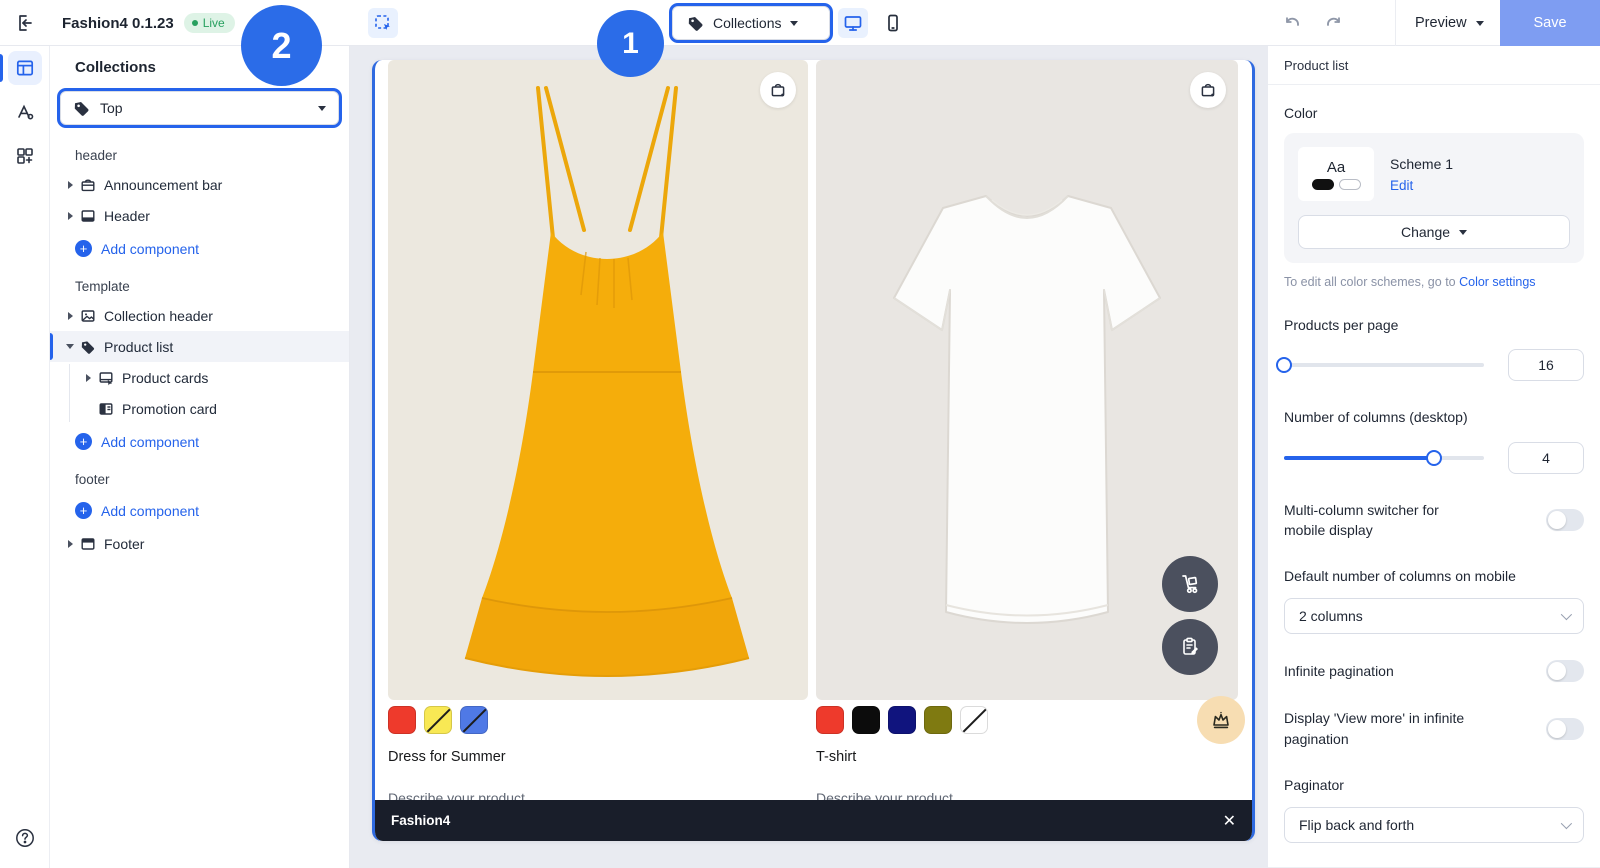 The width and height of the screenshot is (1600, 868). I want to click on scheme-name: Scheme 1, so click(1422, 163).